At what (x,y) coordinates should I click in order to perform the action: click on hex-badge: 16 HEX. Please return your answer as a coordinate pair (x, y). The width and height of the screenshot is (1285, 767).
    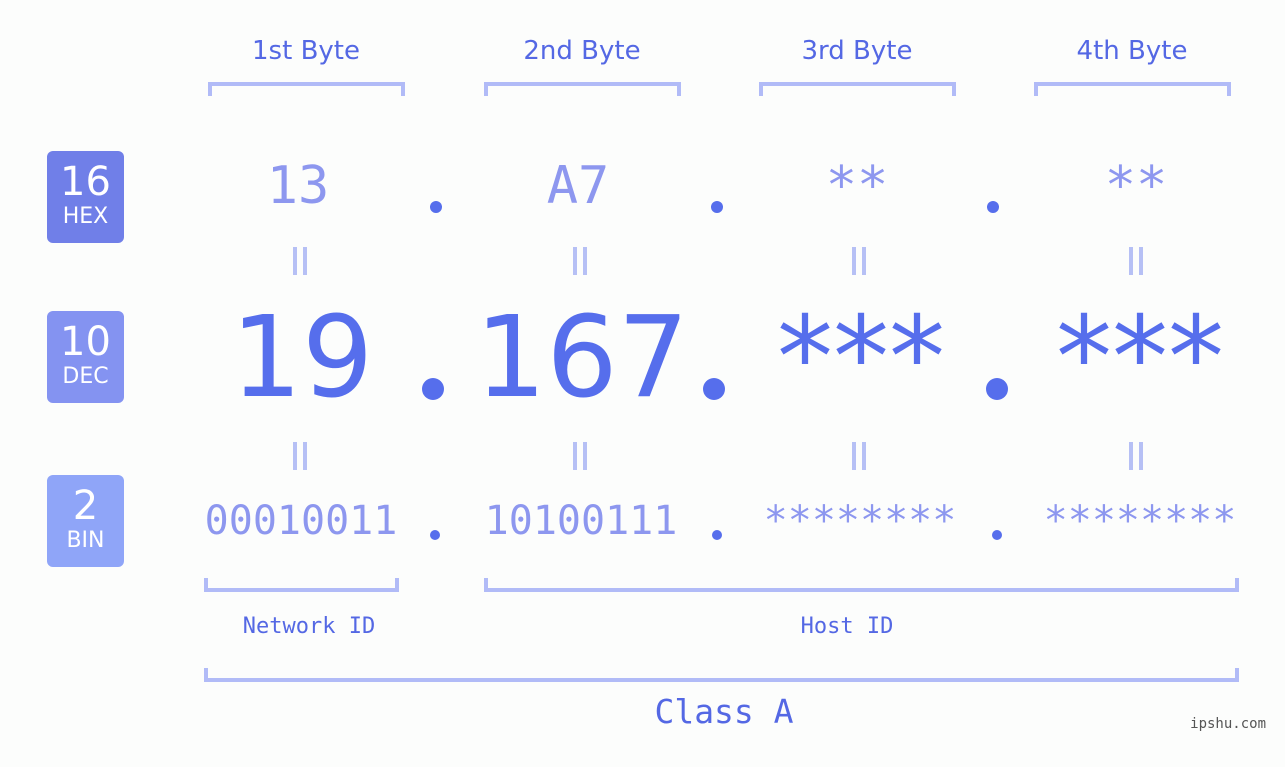
    Looking at the image, I should click on (85, 197).